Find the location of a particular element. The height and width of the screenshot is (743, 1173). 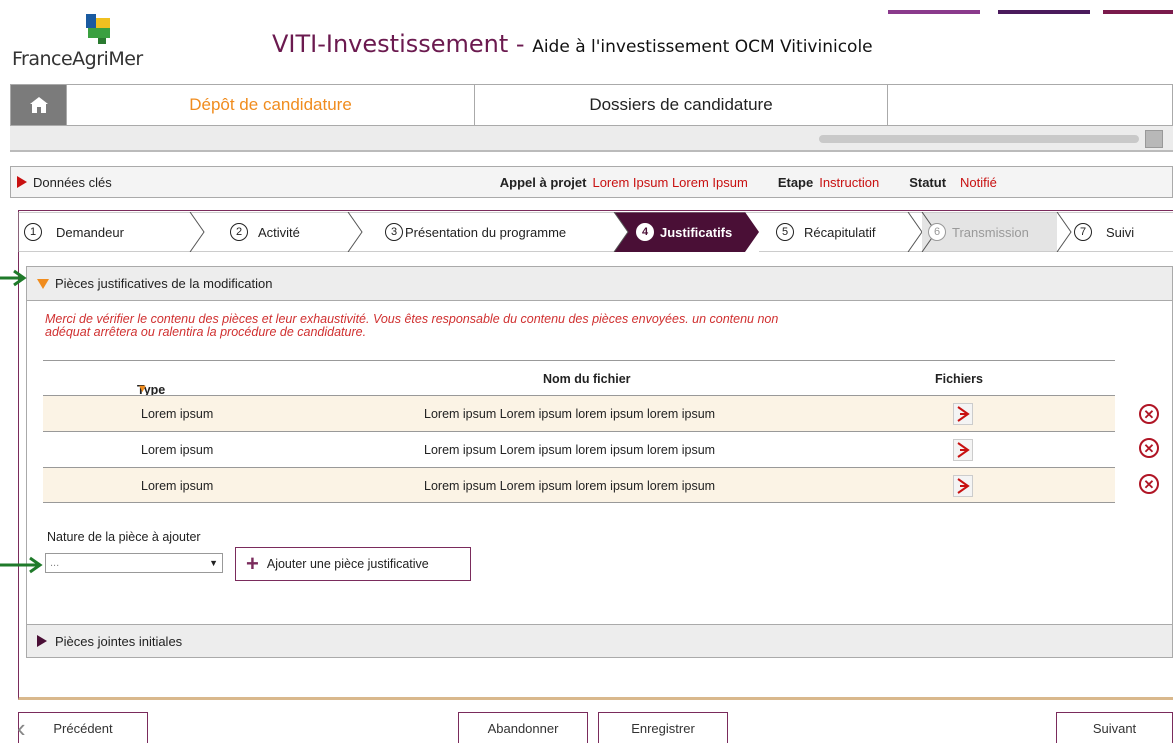

step-label: Demandeur is located at coordinates (90, 232).